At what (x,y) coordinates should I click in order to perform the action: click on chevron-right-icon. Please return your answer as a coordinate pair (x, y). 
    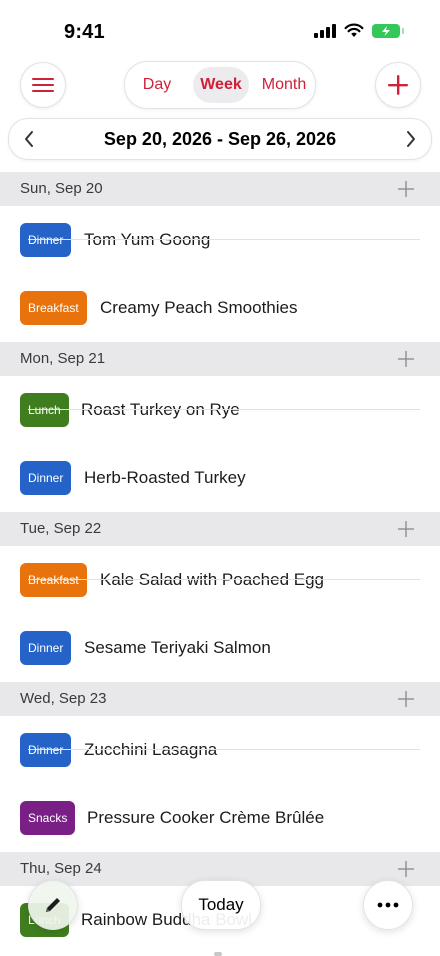
    Looking at the image, I should click on (411, 139).